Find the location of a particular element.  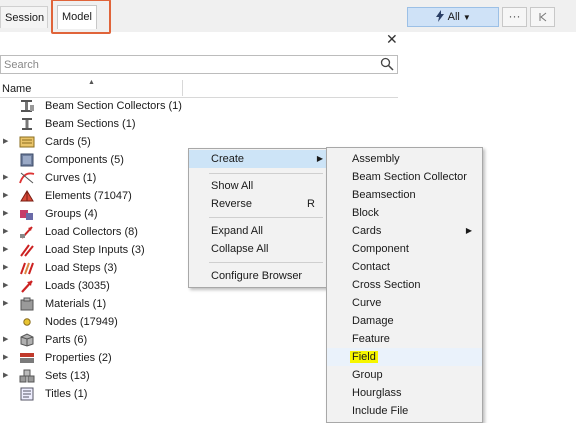

search-box is located at coordinates (199, 64).